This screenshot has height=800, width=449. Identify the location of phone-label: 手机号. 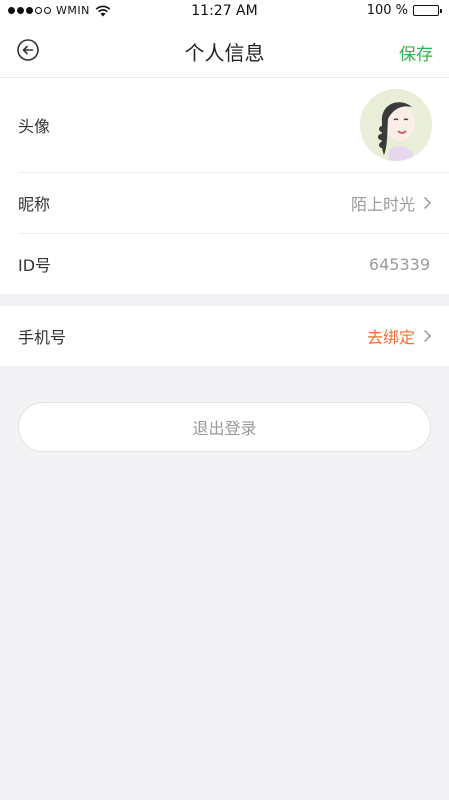
(42, 337).